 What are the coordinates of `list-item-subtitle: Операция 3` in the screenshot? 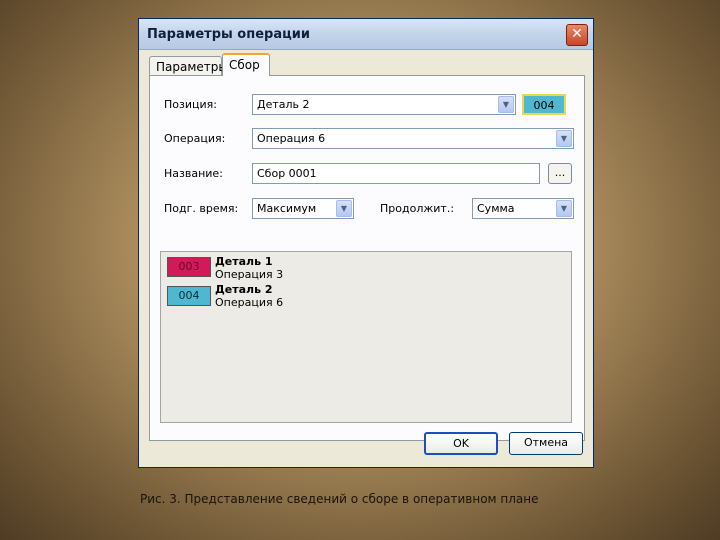 It's located at (249, 274).